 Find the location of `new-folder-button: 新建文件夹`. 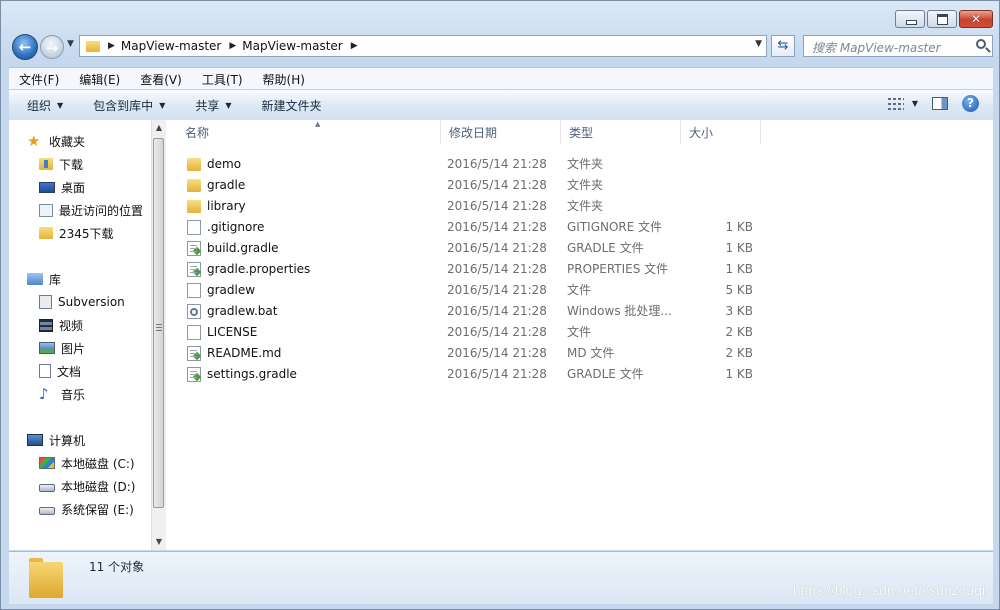

new-folder-button: 新建文件夹 is located at coordinates (292, 105).